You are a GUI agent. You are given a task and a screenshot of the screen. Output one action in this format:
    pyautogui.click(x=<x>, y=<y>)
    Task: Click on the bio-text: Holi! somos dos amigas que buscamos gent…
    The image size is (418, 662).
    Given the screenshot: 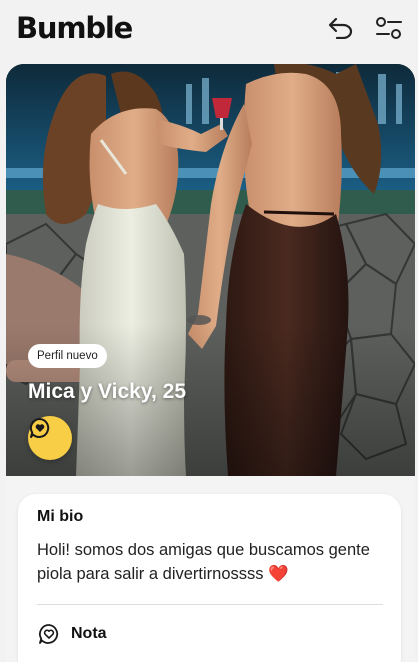 What is the action you would take?
    pyautogui.click(x=203, y=562)
    